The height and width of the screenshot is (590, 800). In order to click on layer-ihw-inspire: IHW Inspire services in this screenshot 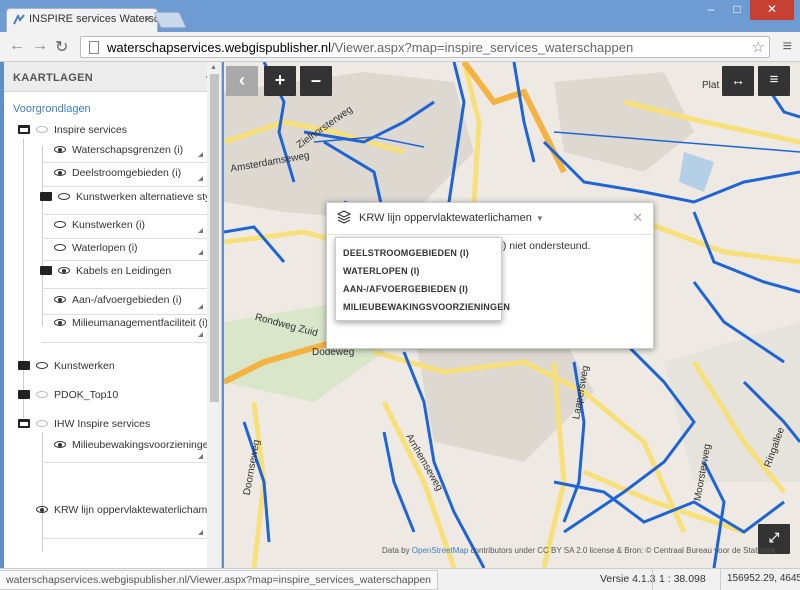, I will do `click(84, 428)`.